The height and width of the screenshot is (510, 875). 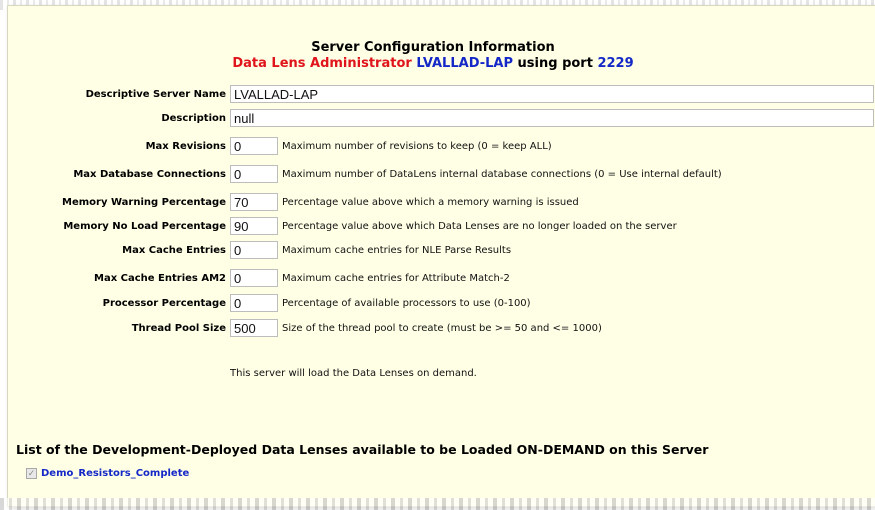 What do you see at coordinates (555, 63) in the screenshot?
I see `using-port-text: using port` at bounding box center [555, 63].